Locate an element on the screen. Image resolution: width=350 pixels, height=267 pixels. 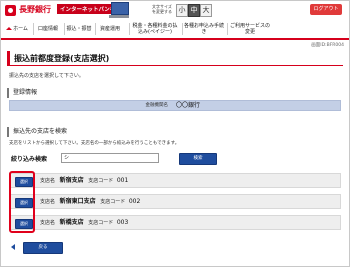
search-description: 支店をリストから選択して下さい。支店名の一部から絞込みを行うこともできます。 is located at coordinates (94, 143).